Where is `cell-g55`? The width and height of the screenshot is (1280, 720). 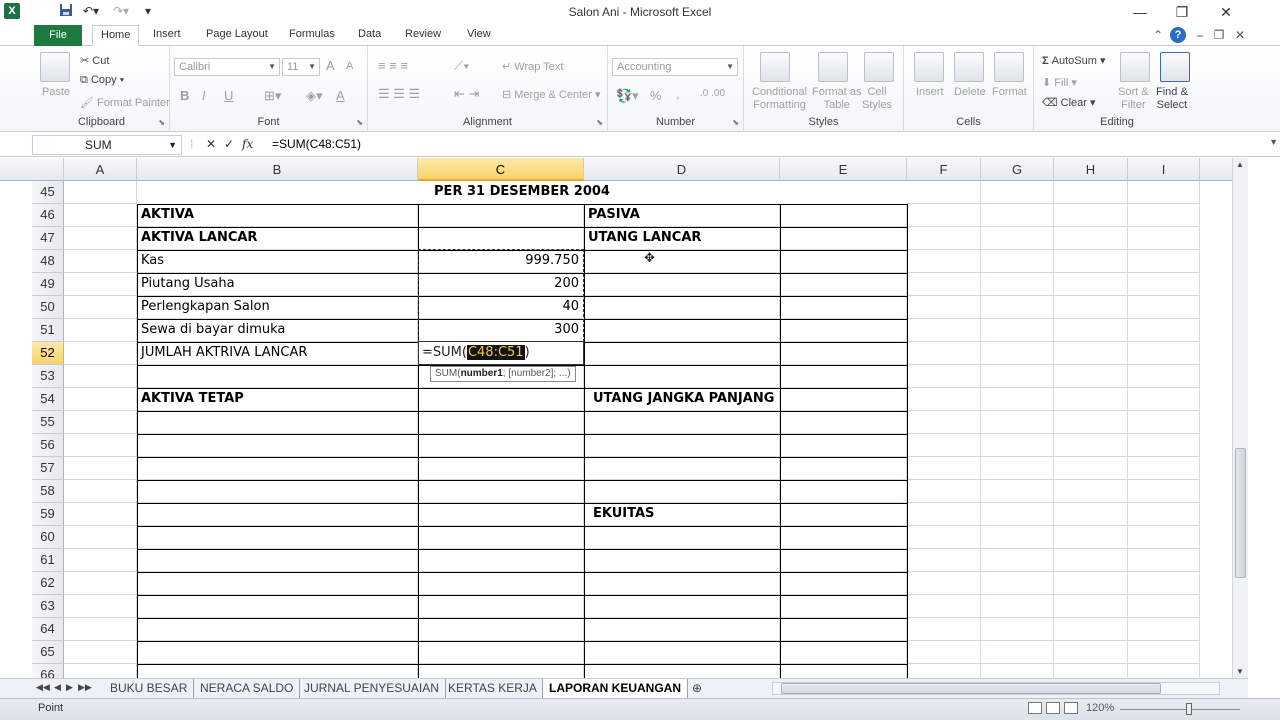
cell-g55 is located at coordinates (1017, 422).